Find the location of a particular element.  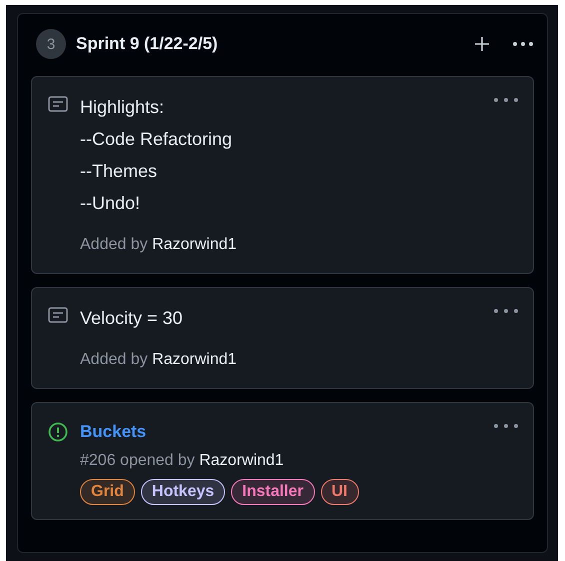

label-tag: UI is located at coordinates (339, 492).